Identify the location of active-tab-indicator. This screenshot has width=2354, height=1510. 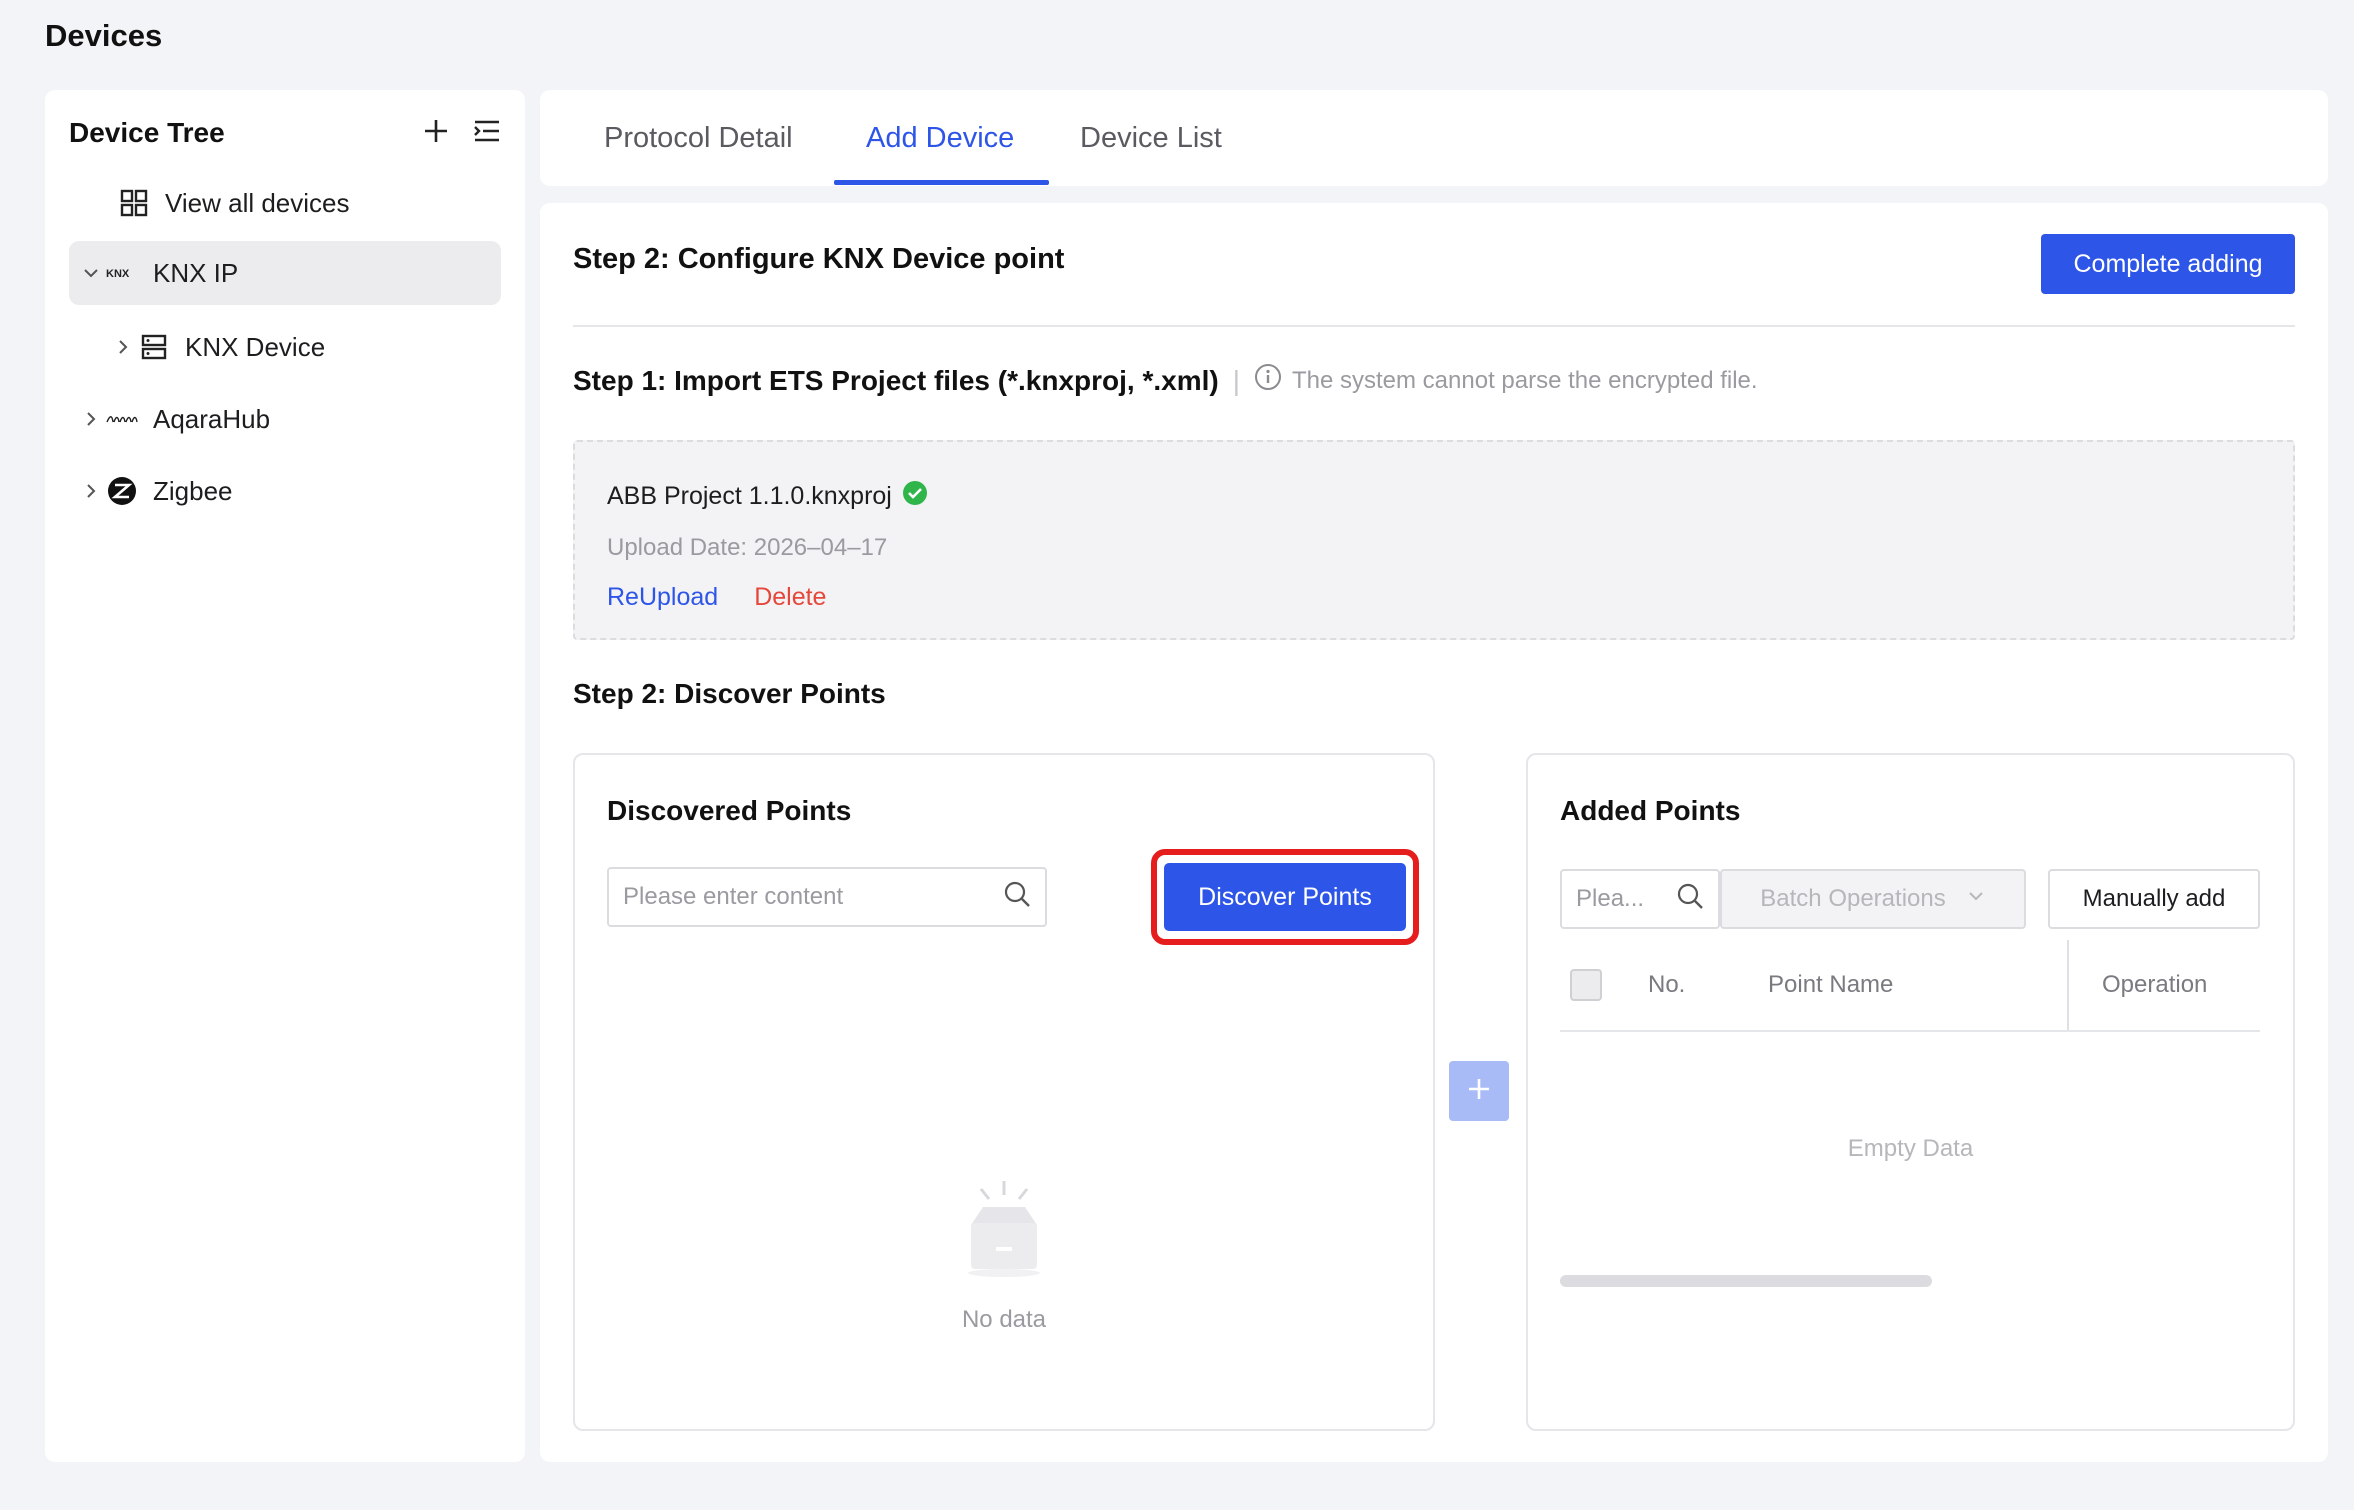
(941, 182).